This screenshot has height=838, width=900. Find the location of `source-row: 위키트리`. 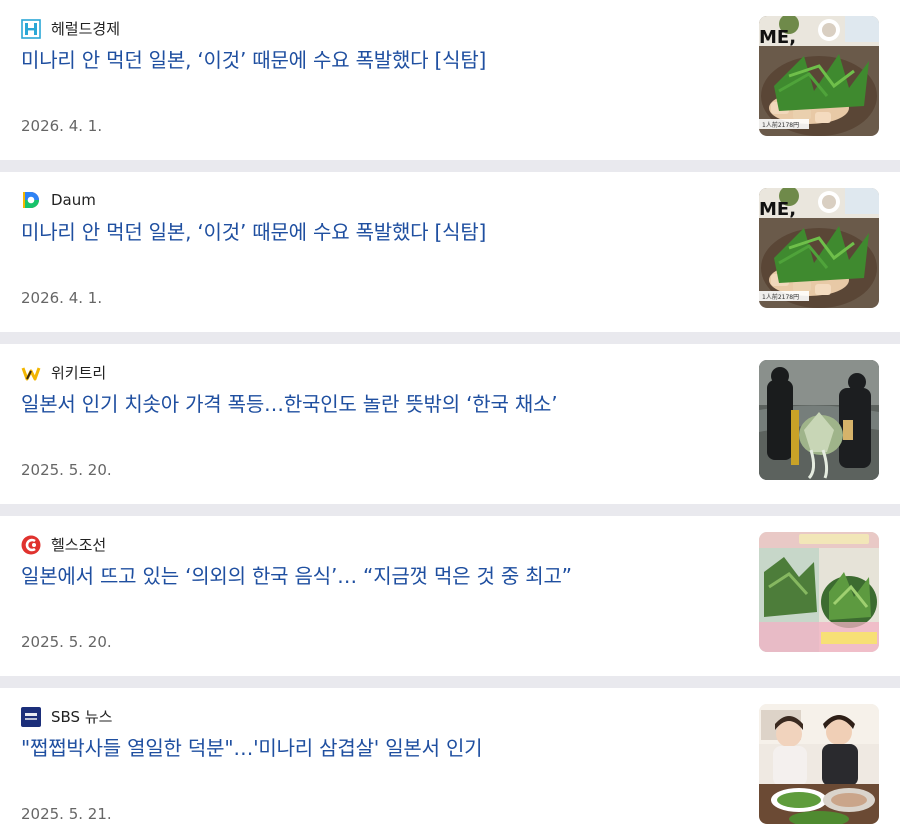

source-row: 위키트리 is located at coordinates (63, 372).